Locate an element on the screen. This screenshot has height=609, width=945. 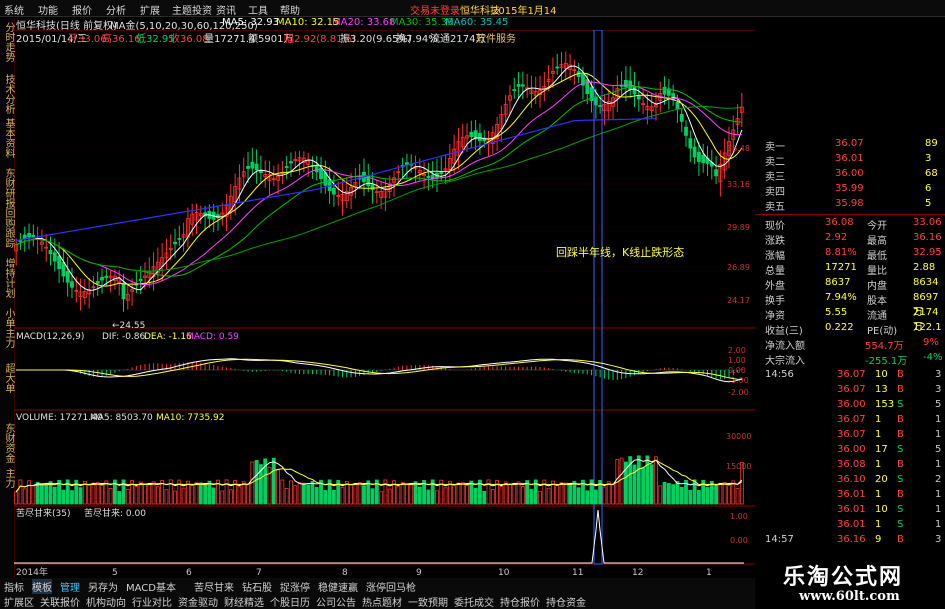
bottom-tab: 机构动向 is located at coordinates (106, 601).